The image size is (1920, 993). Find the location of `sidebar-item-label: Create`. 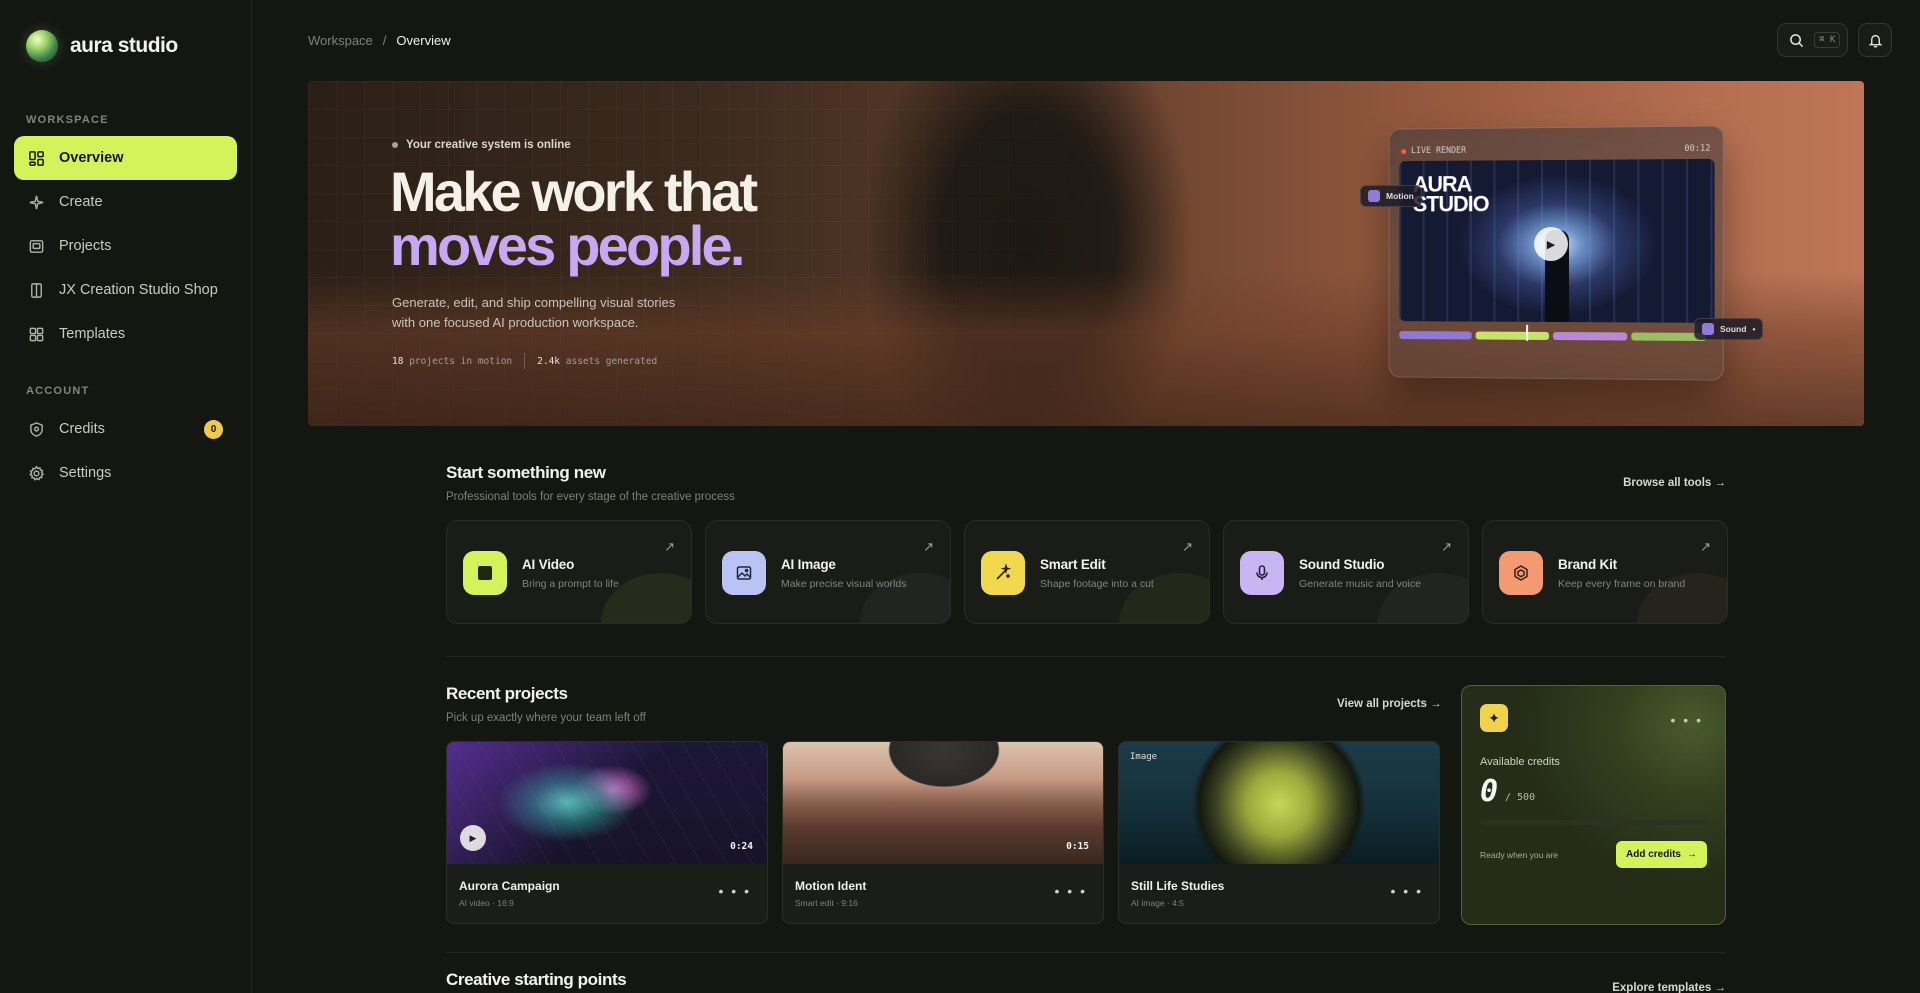

sidebar-item-label: Create is located at coordinates (81, 202).